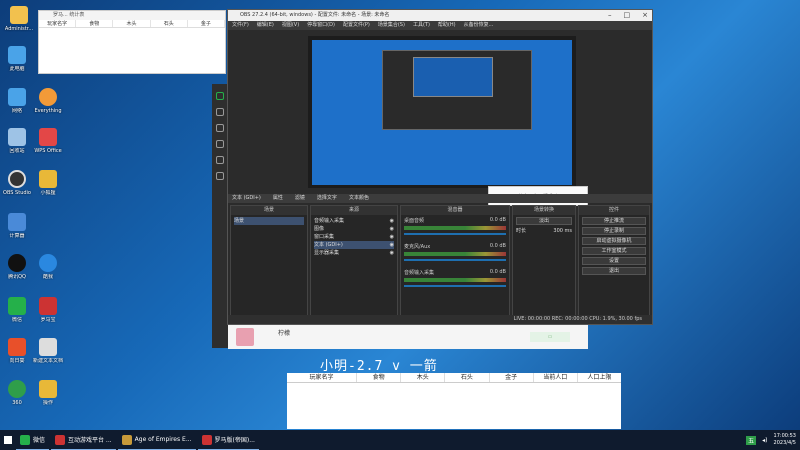  Describe the element at coordinates (327, 198) in the screenshot. I see `select-text-button: 选择文字` at that location.